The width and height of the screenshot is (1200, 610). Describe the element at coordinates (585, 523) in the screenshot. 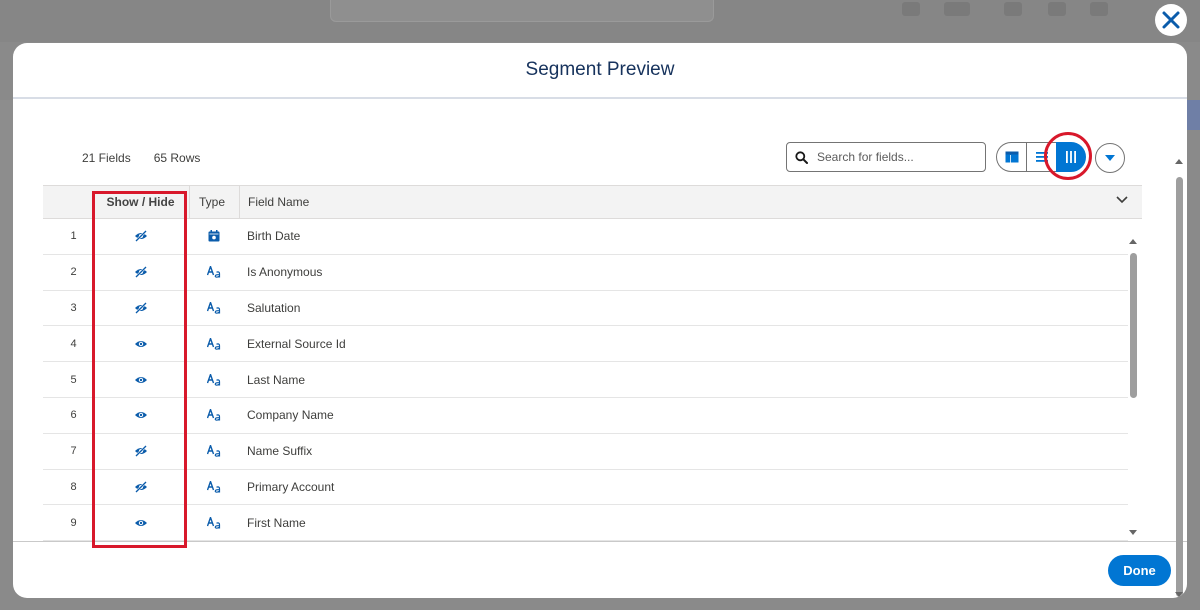

I see `table-row: 9 First Name` at that location.